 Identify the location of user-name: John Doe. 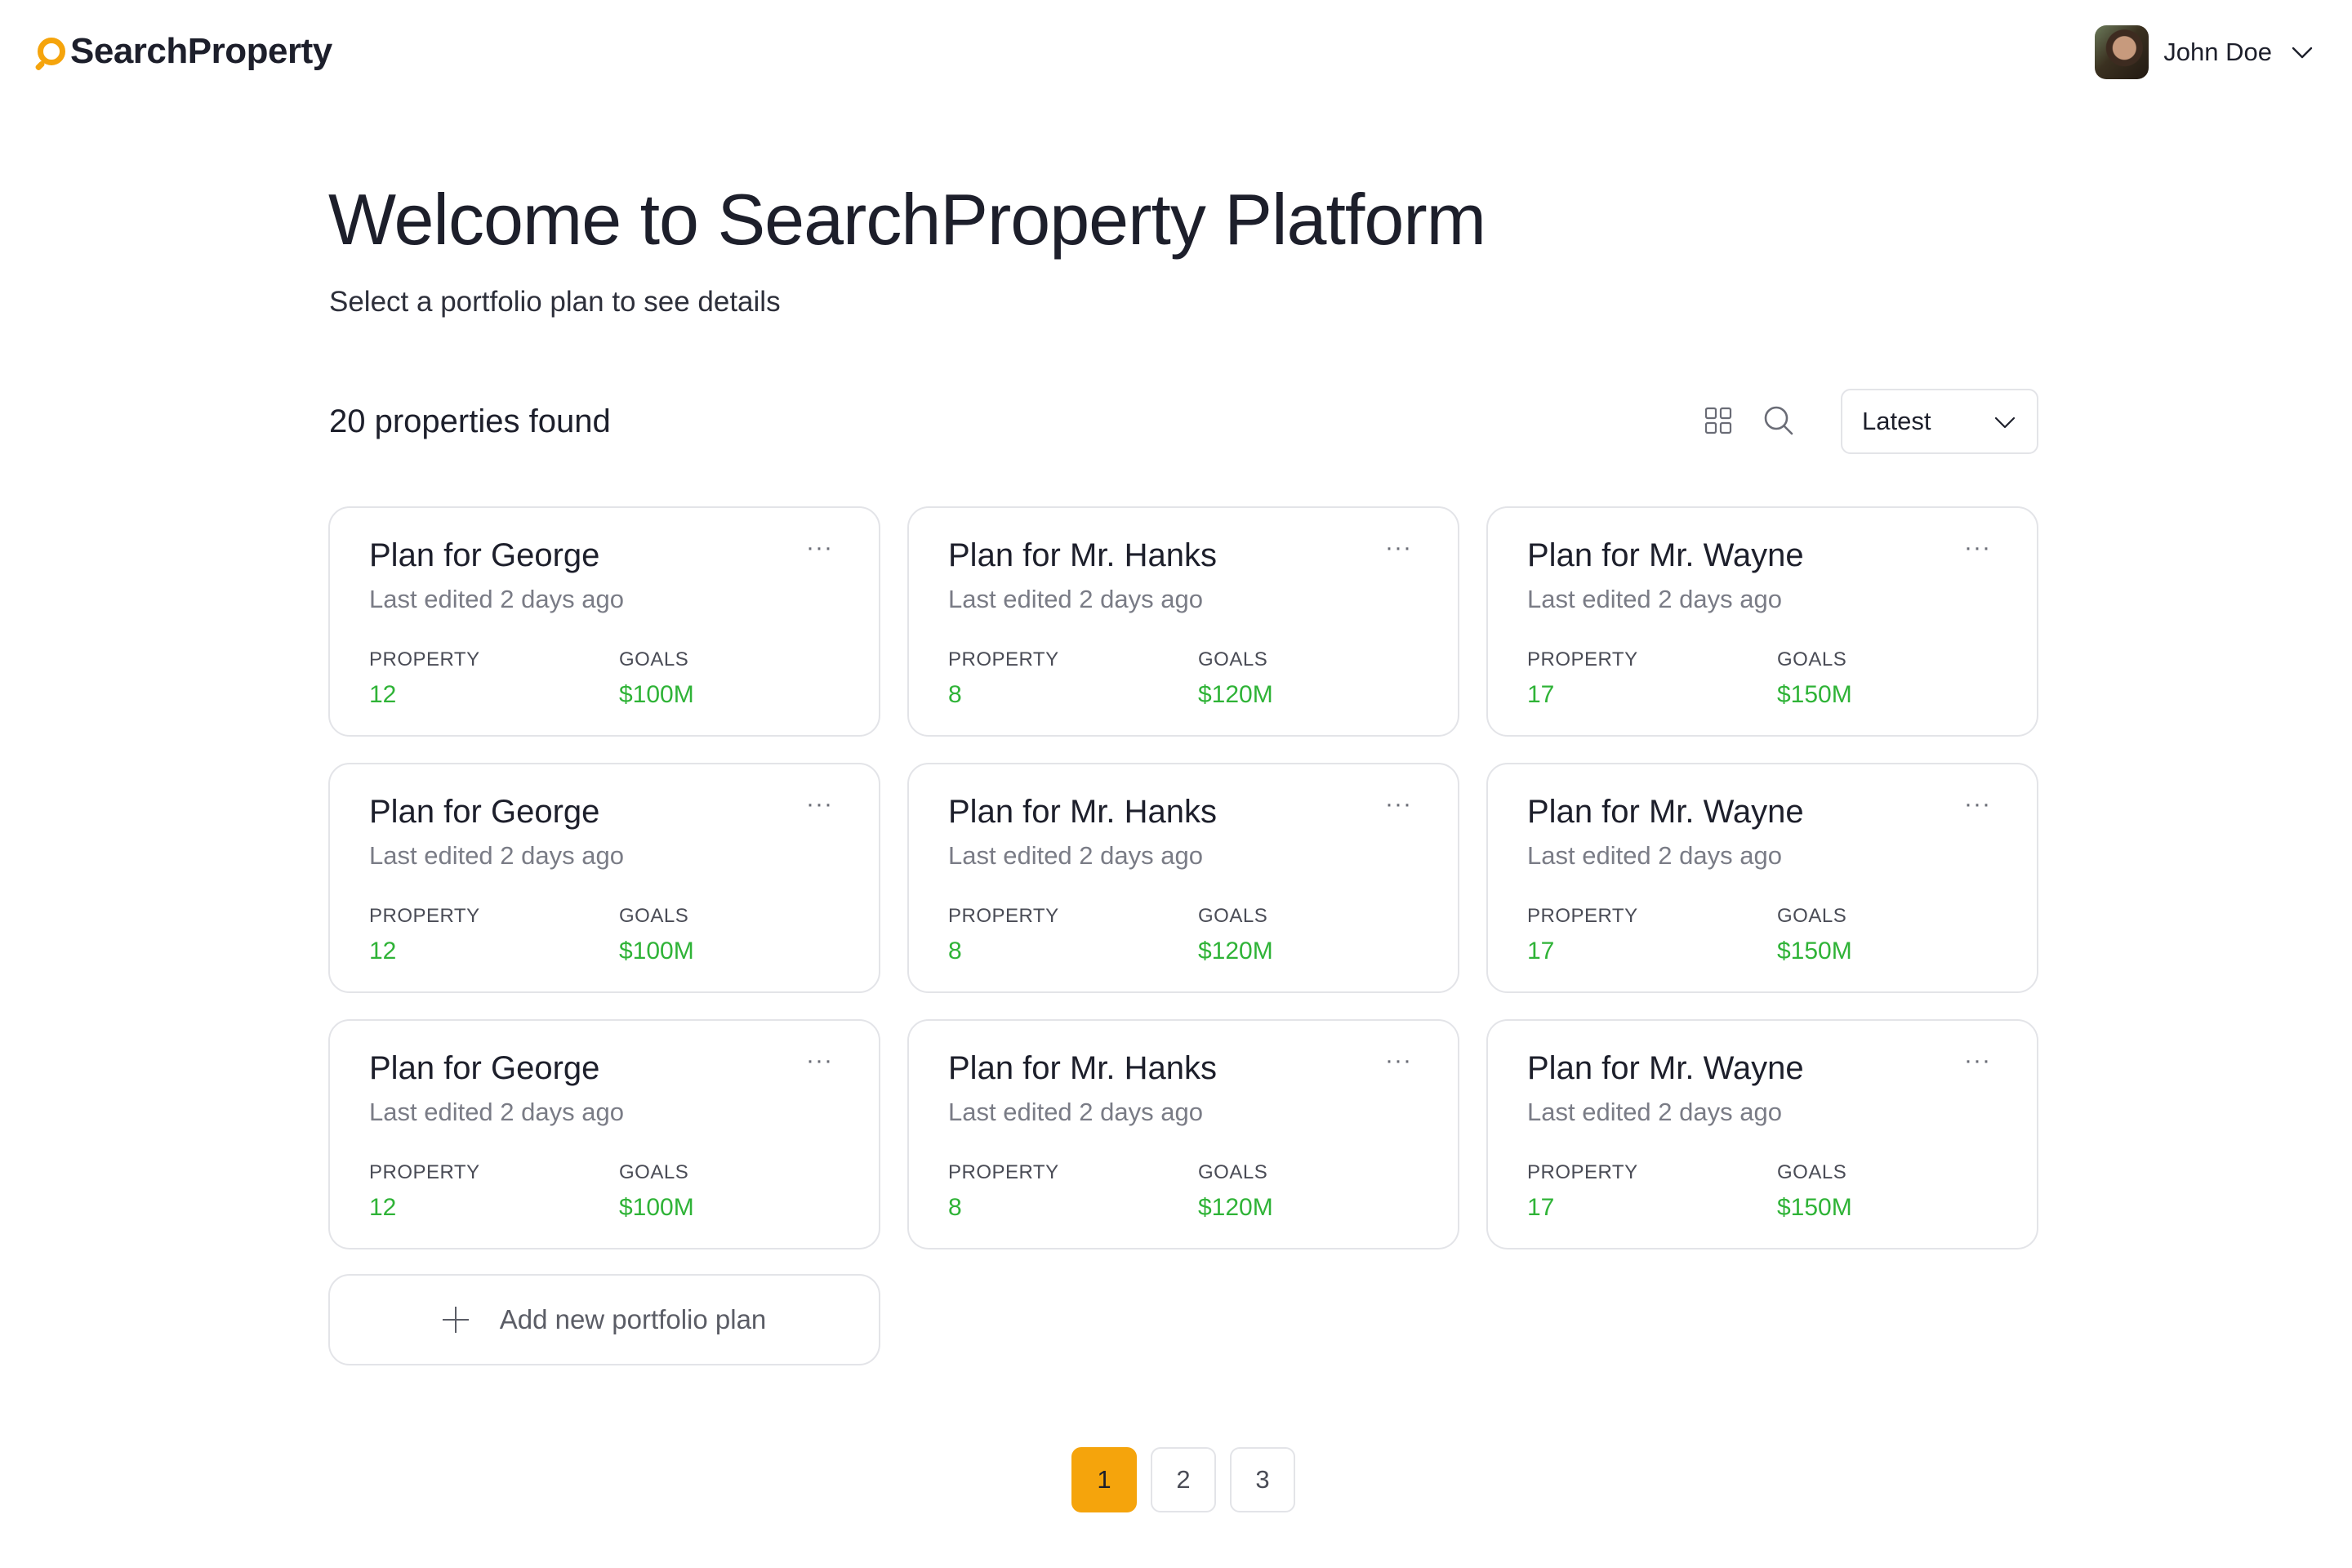
(2217, 52).